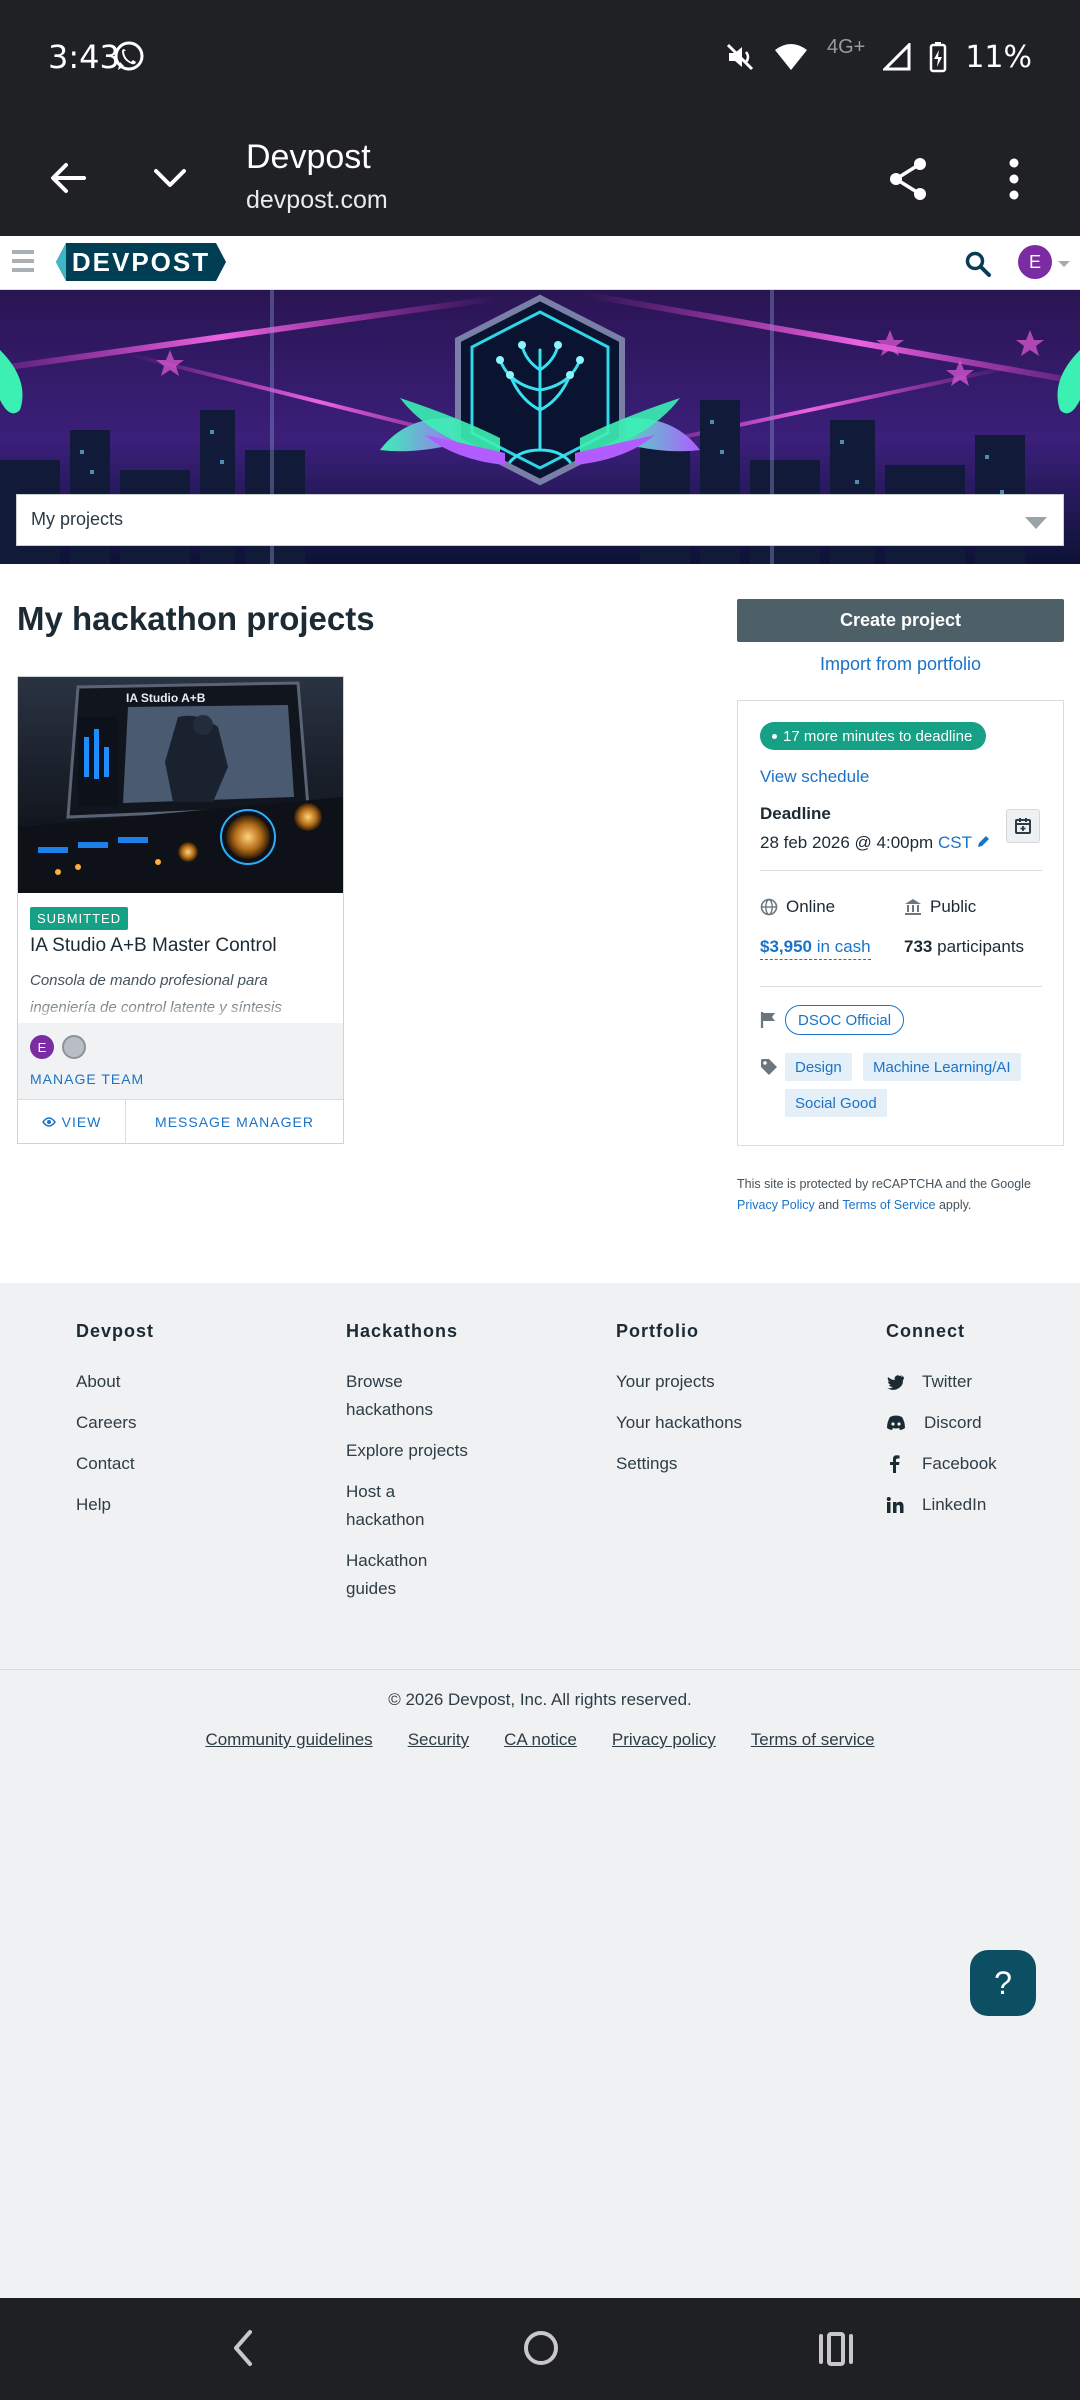  I want to click on community-guidelines-link: Community guidelines, so click(288, 1740).